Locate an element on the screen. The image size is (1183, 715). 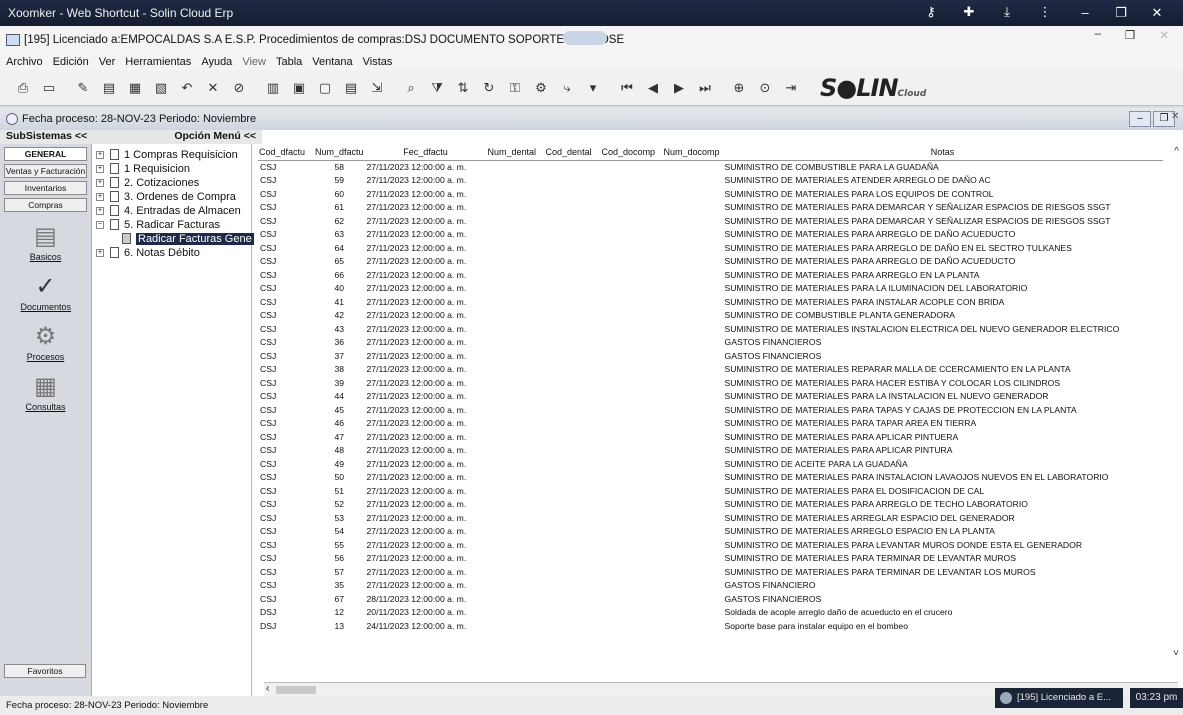
info-icon: ⊙ is located at coordinates (765, 88).